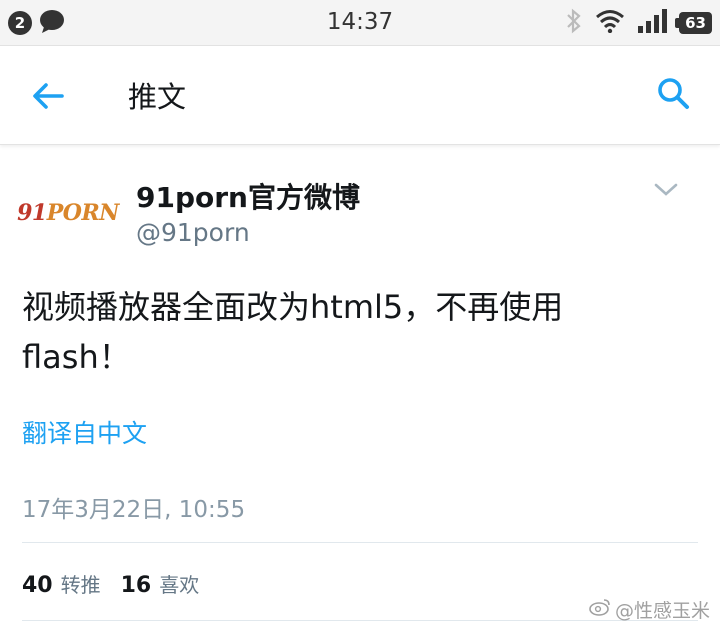 Image resolution: width=720 pixels, height=625 pixels. Describe the element at coordinates (674, 98) in the screenshot. I see `search-icon` at that location.